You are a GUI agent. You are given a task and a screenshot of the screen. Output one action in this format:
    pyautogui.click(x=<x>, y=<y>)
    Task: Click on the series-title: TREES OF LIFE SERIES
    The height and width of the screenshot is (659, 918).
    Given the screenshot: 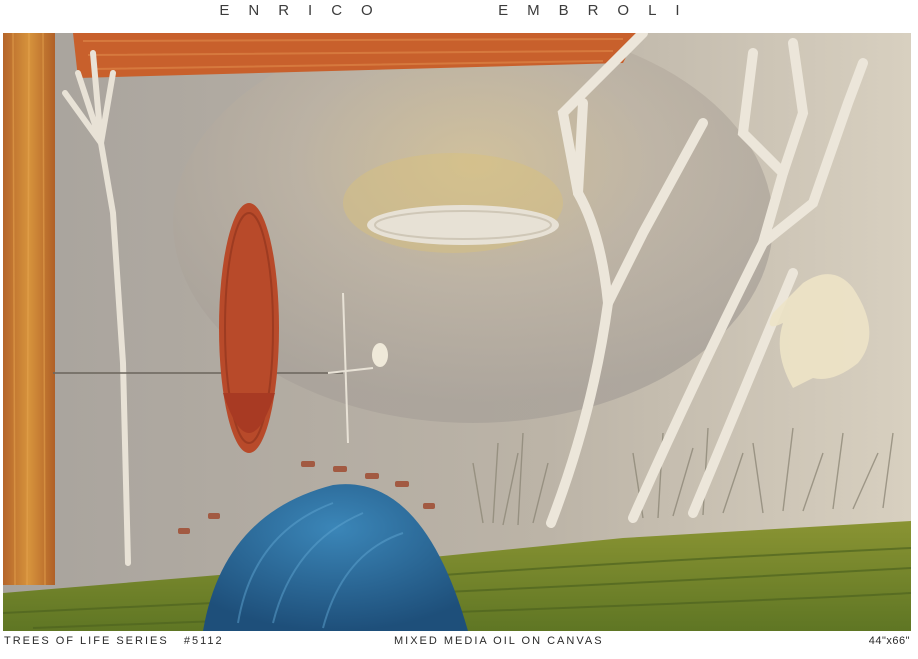 What is the action you would take?
    pyautogui.click(x=86, y=641)
    